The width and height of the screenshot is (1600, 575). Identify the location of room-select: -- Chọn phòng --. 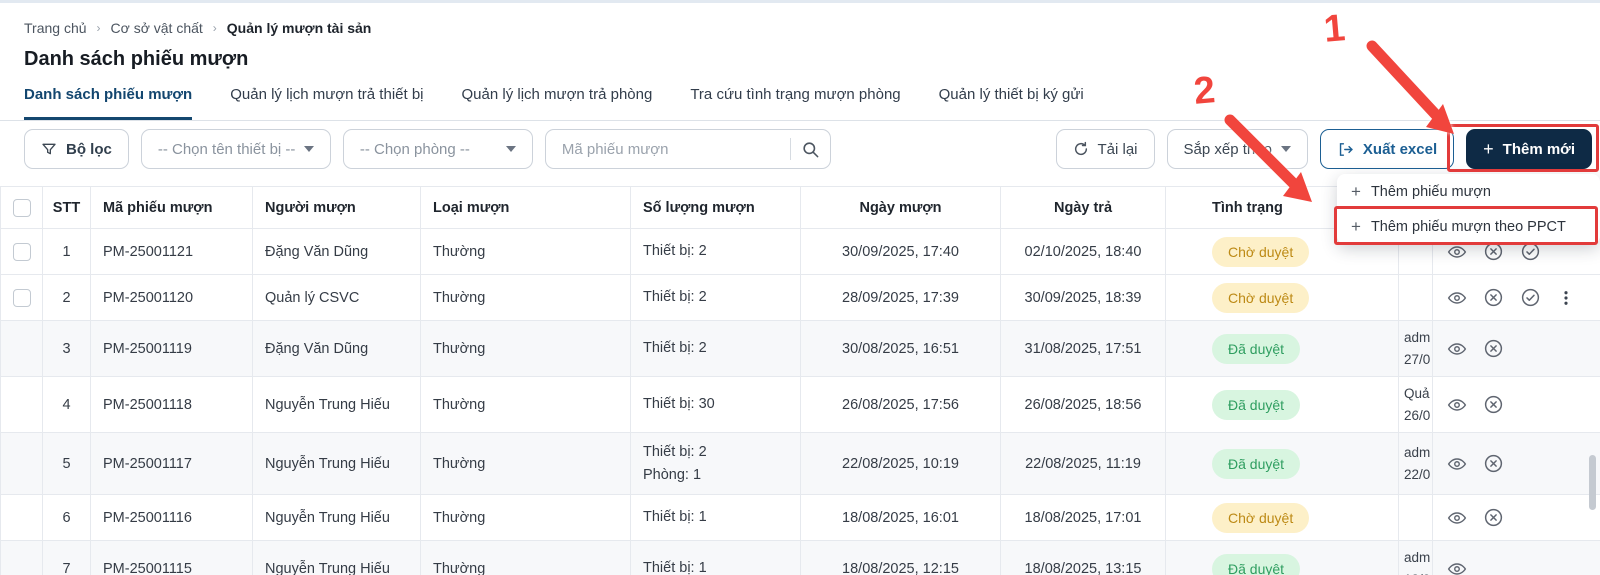
(437, 149).